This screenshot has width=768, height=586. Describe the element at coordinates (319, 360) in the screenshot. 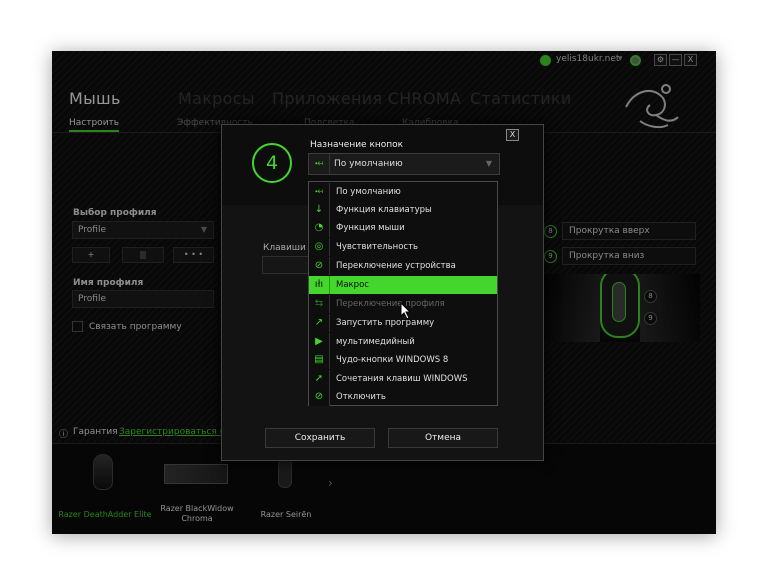

I see `windows8-charms-icon: ▤` at that location.